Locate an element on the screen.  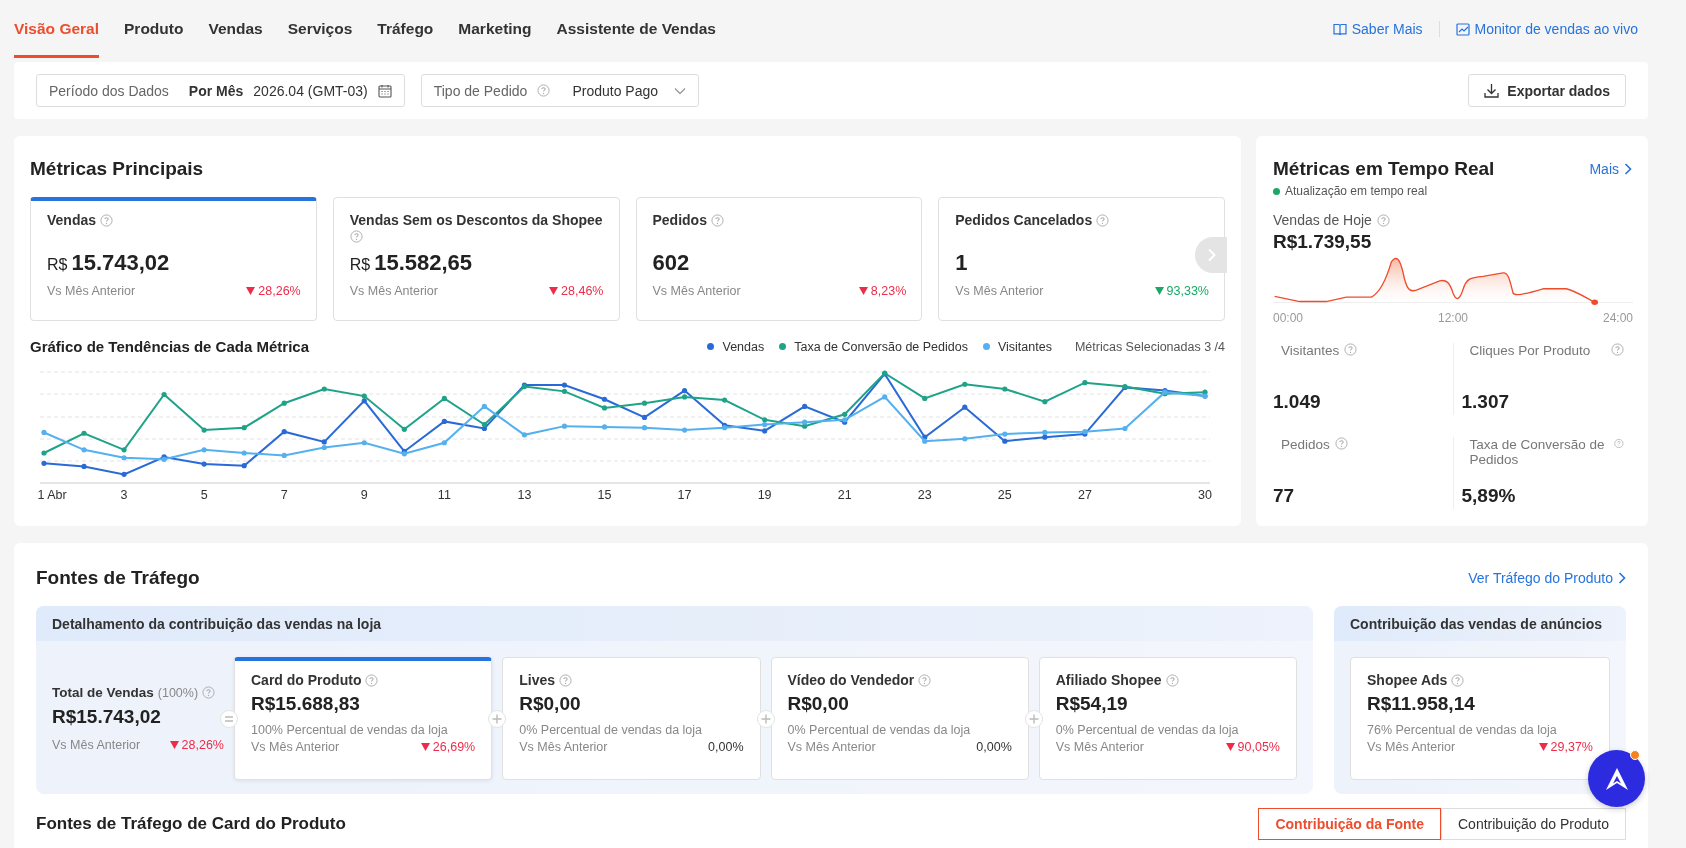
stat-label: Pedidos is located at coordinates (1305, 444).